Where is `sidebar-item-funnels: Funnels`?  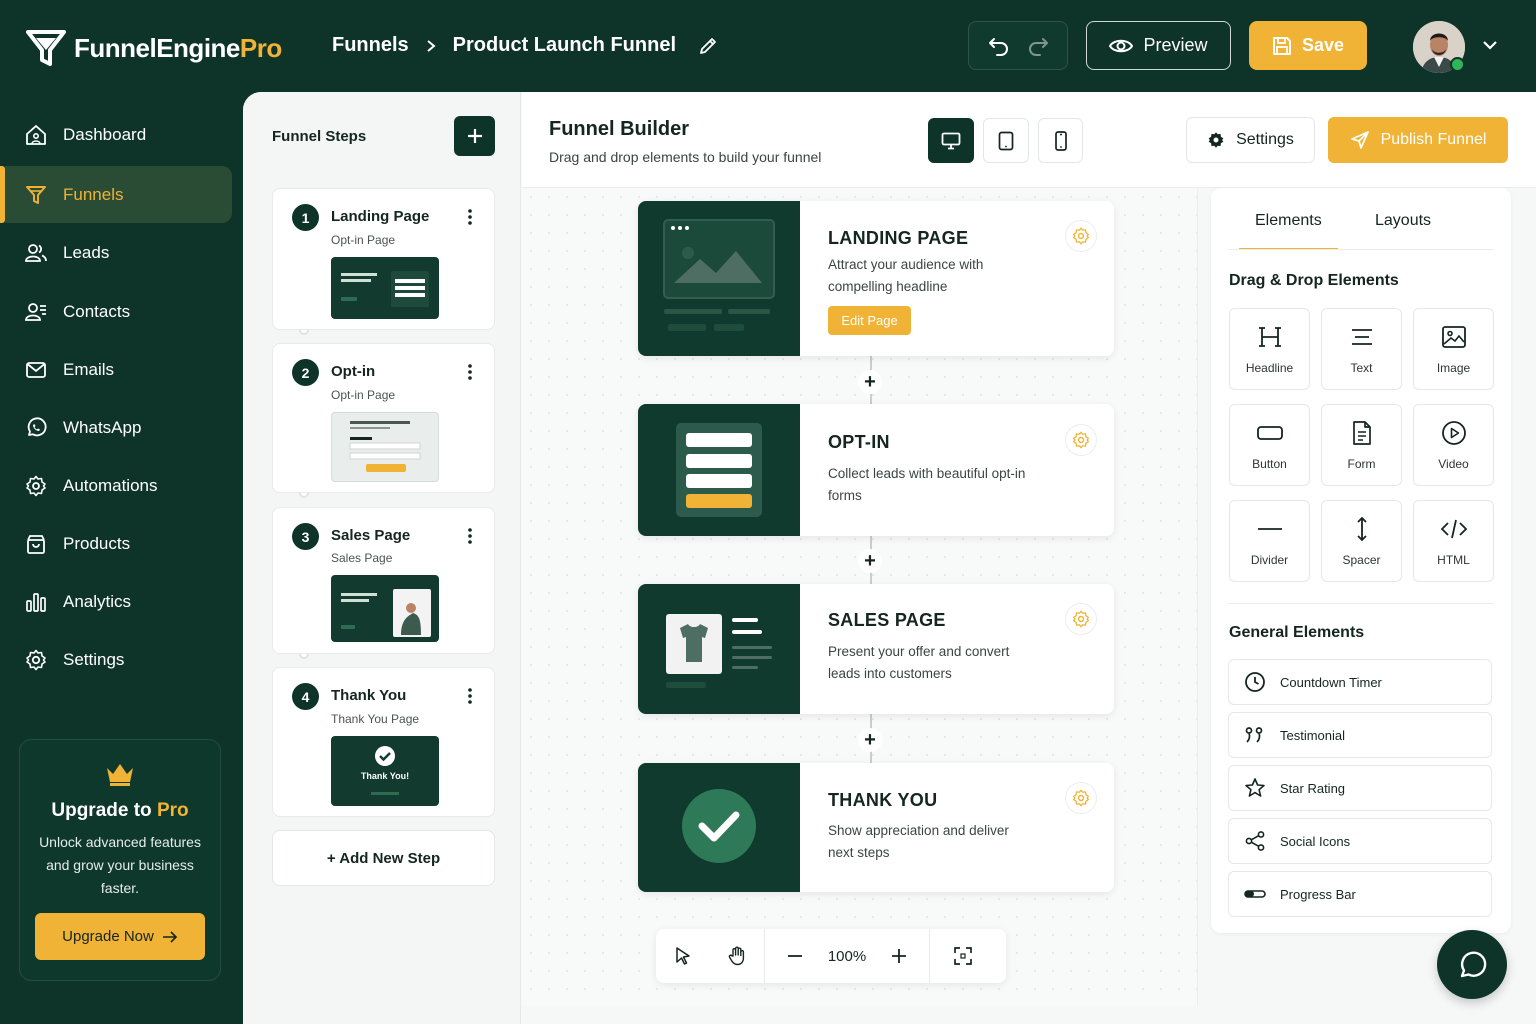 sidebar-item-funnels: Funnels is located at coordinates (116, 194).